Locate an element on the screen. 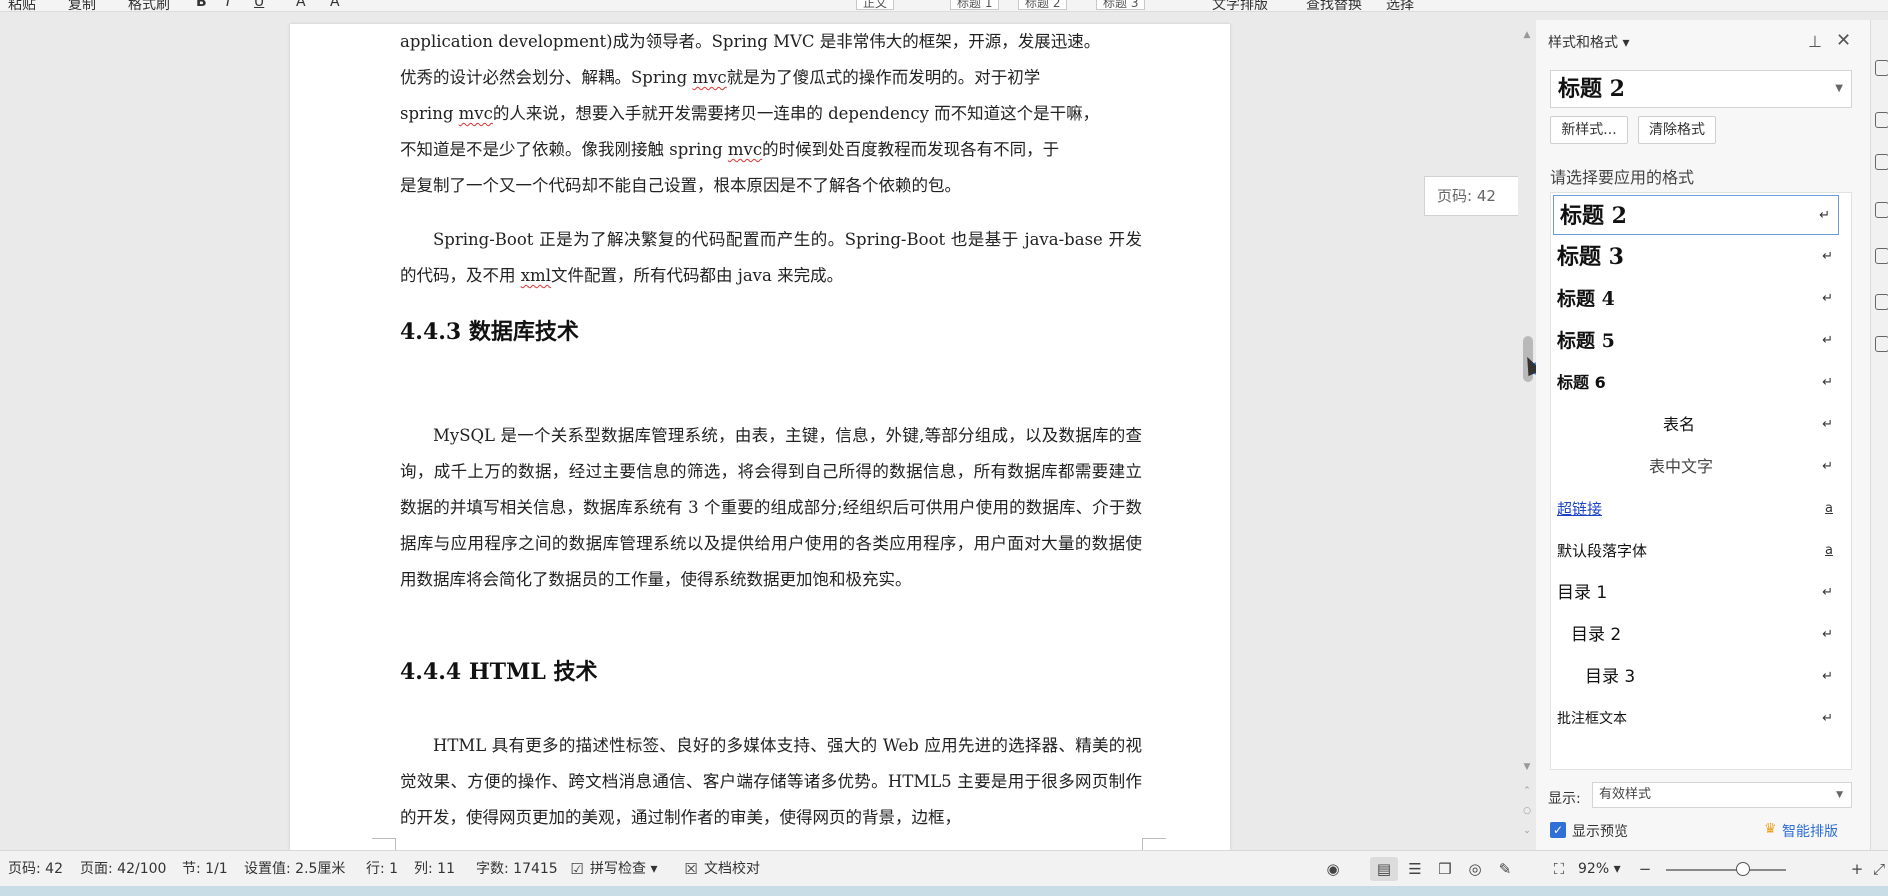  scroll-down-icon: ▼ is located at coordinates (1527, 767).